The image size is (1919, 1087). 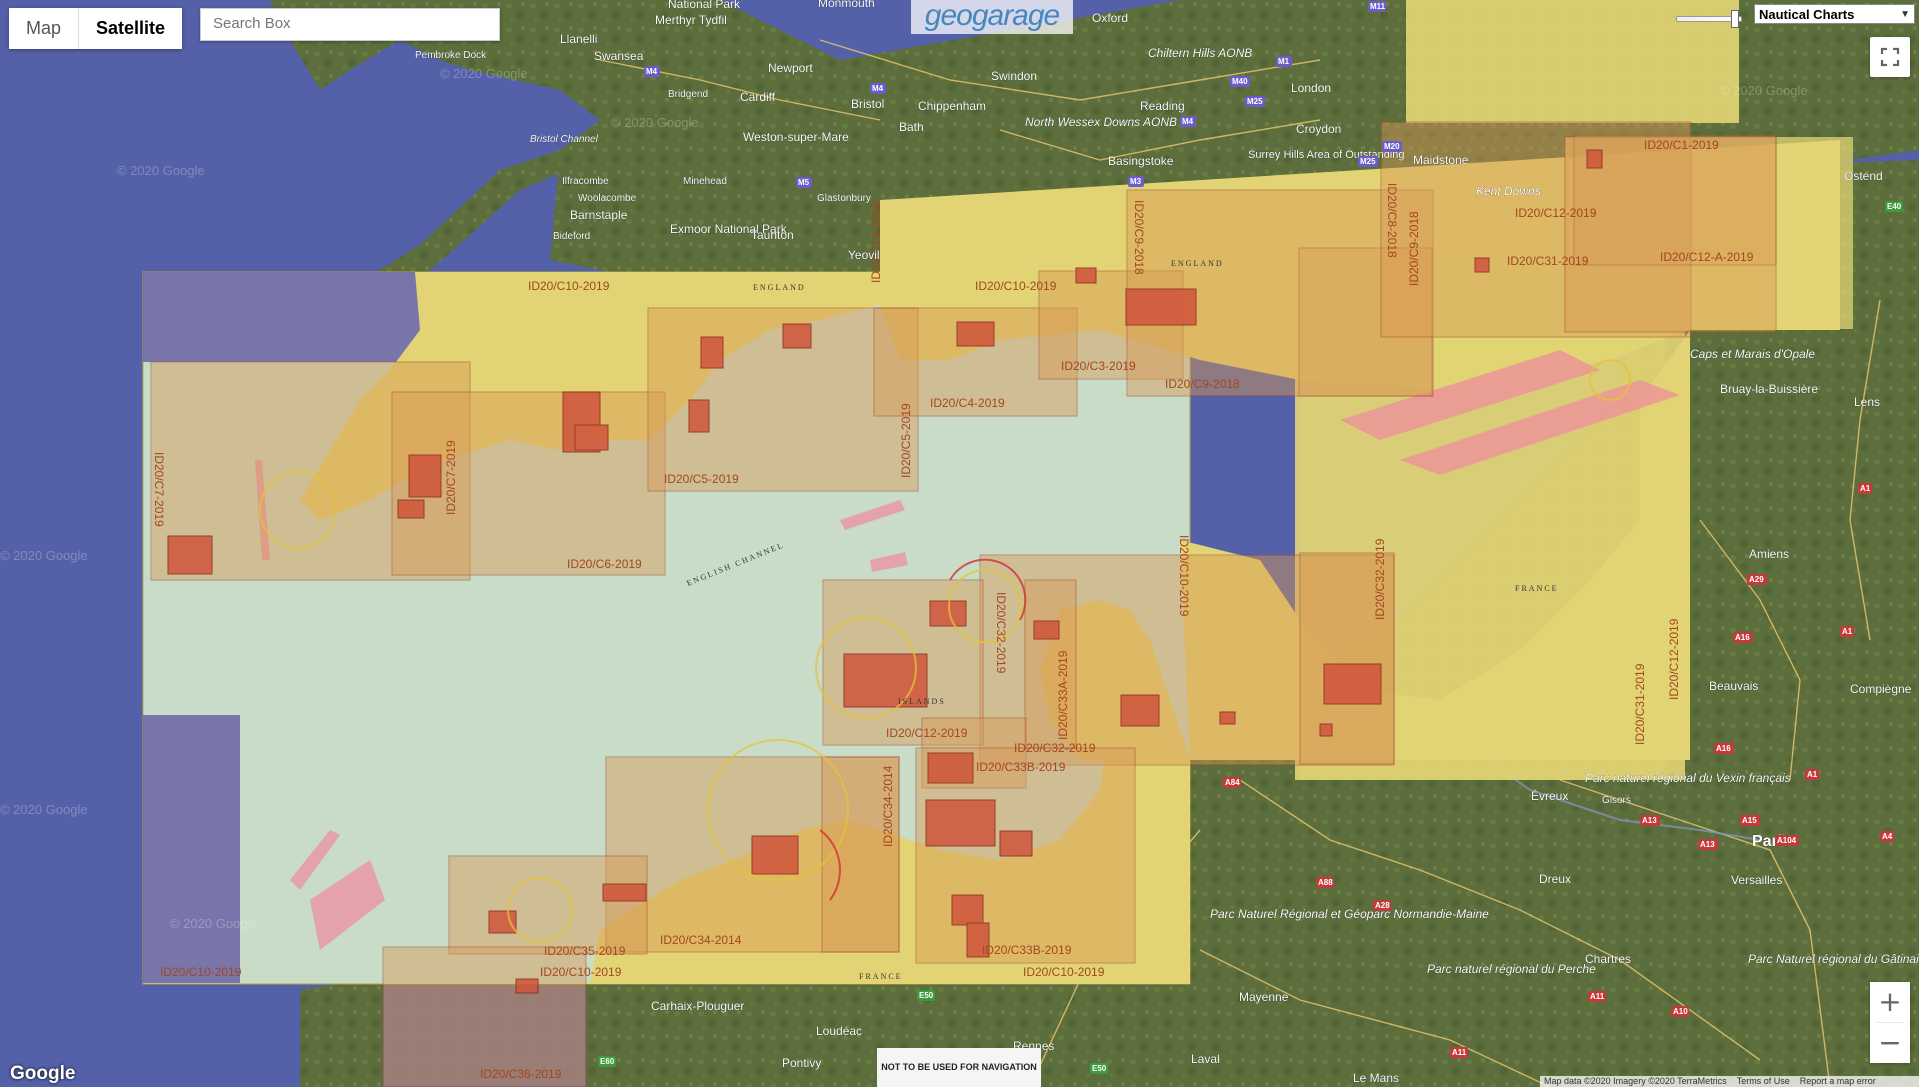 I want to click on search-box, so click(x=352, y=24).